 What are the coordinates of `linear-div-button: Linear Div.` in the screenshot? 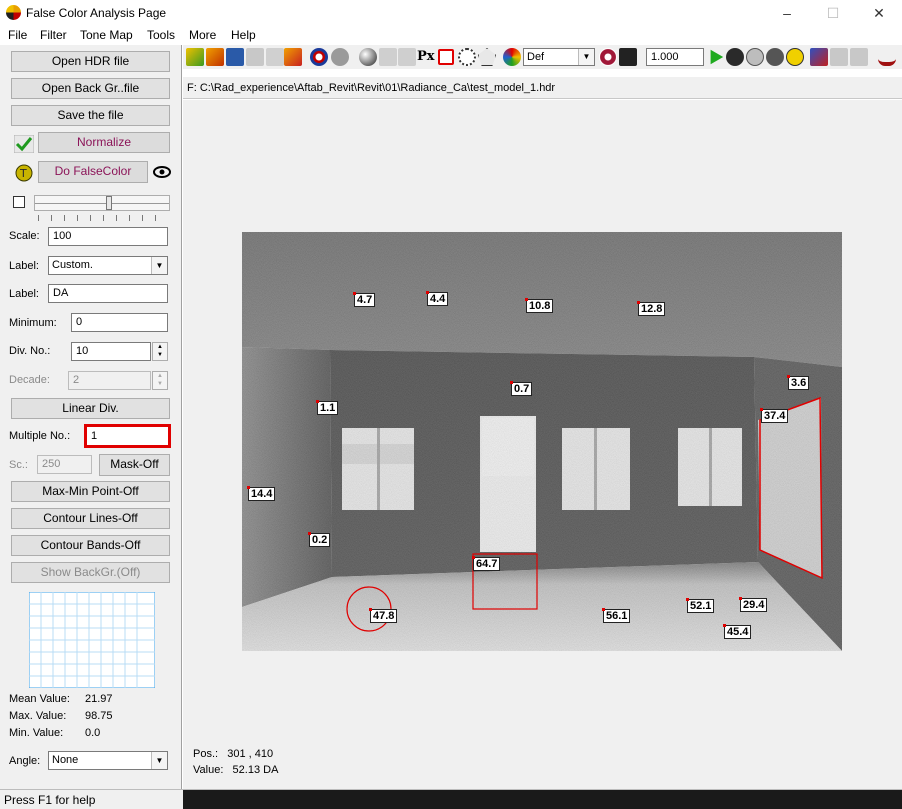 It's located at (90, 408).